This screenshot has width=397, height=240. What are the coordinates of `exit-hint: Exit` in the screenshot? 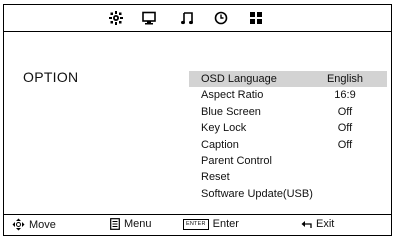 It's located at (317, 224).